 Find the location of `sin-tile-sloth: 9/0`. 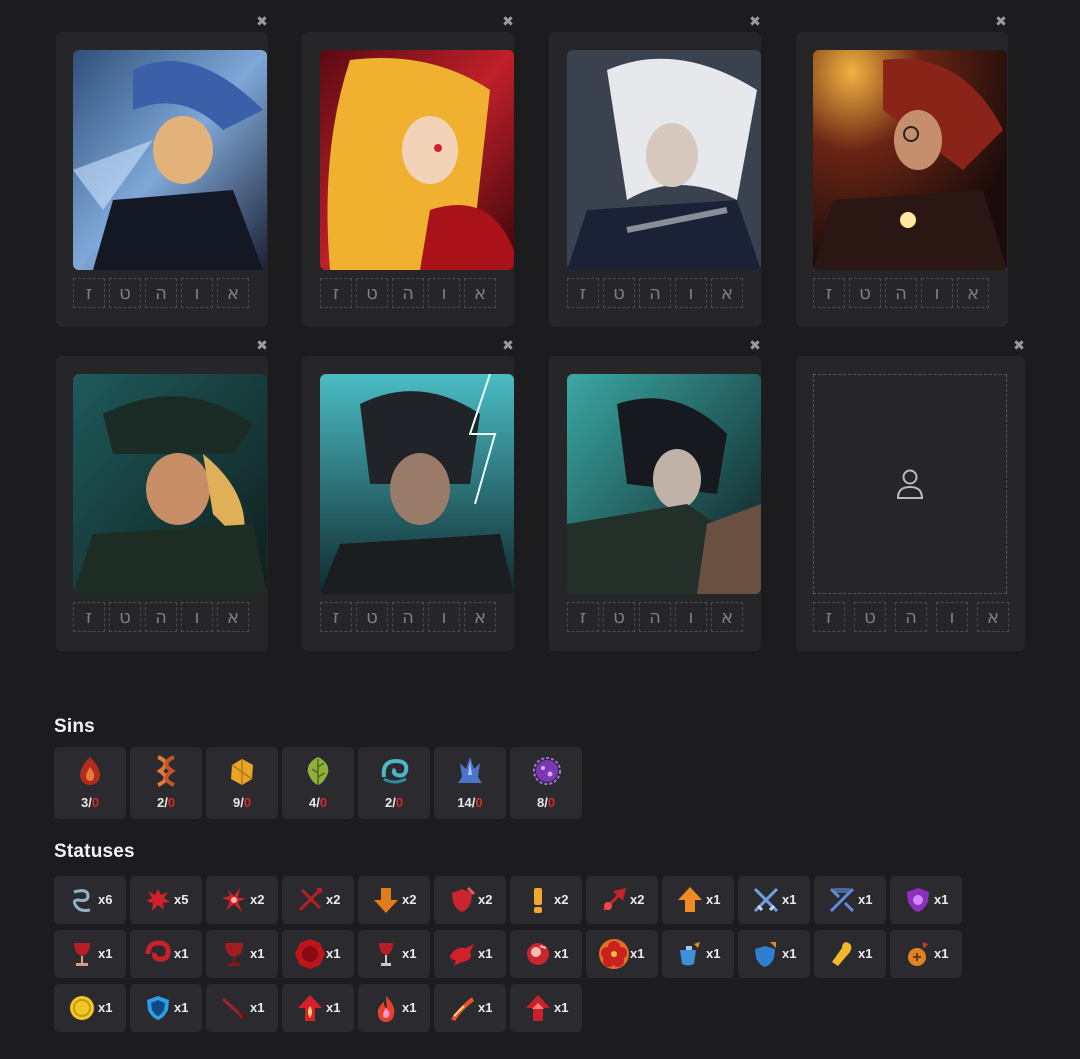

sin-tile-sloth: 9/0 is located at coordinates (242, 783).